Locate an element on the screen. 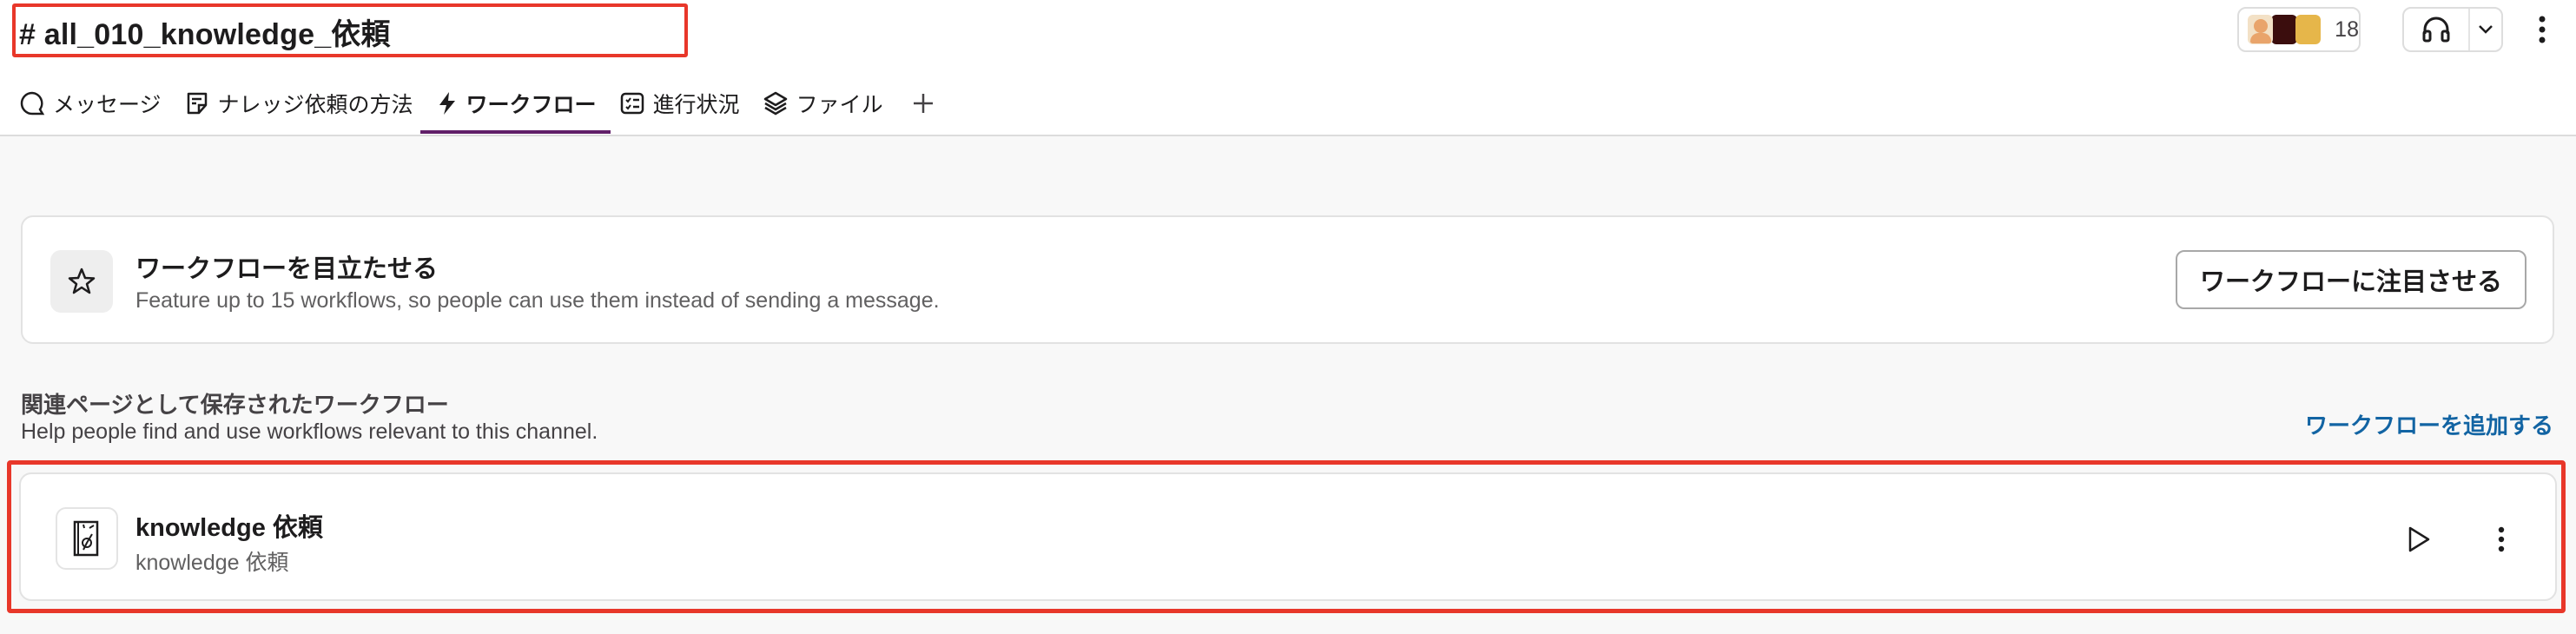 Image resolution: width=2576 pixels, height=634 pixels. channel-more-button is located at coordinates (2542, 29).